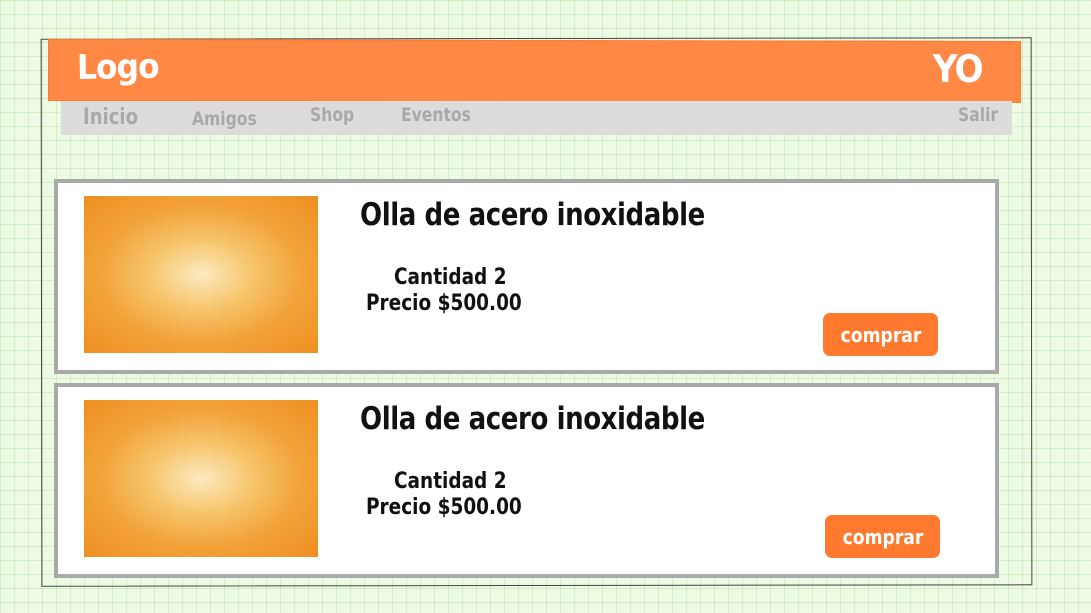  I want to click on user-menu: YO, so click(956, 69).